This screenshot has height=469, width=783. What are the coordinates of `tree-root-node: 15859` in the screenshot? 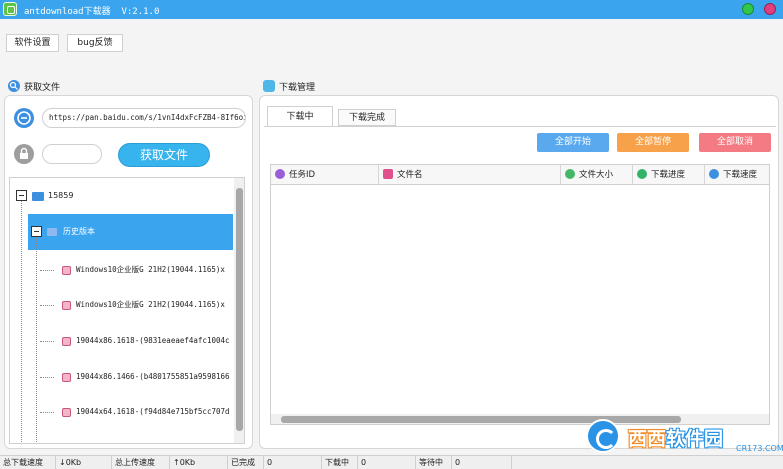 It's located at (120, 196).